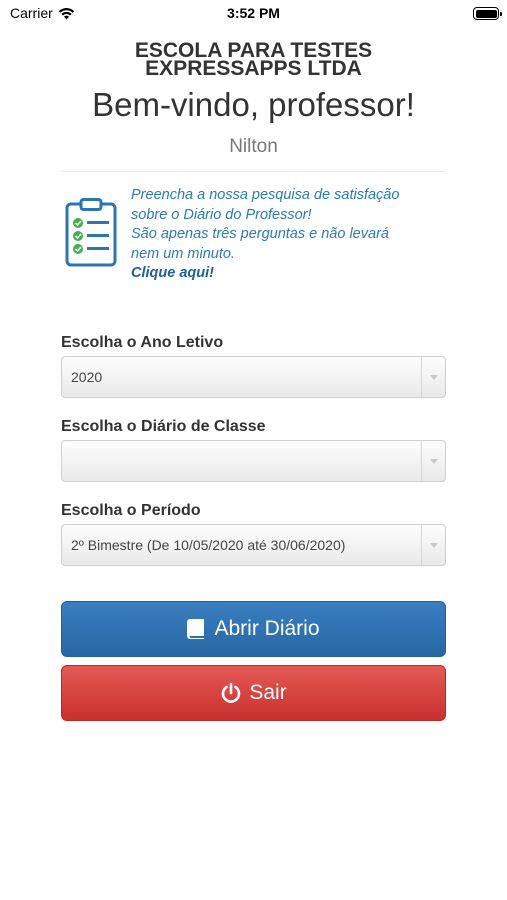 The width and height of the screenshot is (507, 900). I want to click on teacher-name: Nilton, so click(253, 146).